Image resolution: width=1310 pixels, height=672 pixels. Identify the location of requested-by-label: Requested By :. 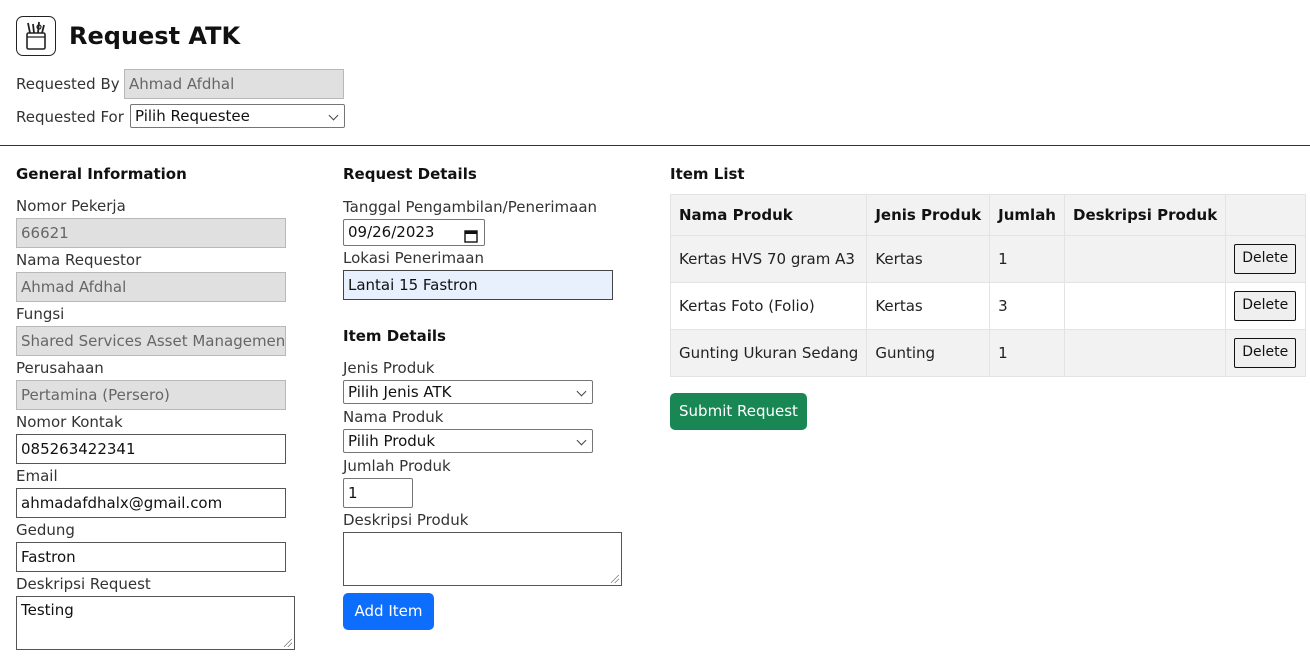
(73, 84).